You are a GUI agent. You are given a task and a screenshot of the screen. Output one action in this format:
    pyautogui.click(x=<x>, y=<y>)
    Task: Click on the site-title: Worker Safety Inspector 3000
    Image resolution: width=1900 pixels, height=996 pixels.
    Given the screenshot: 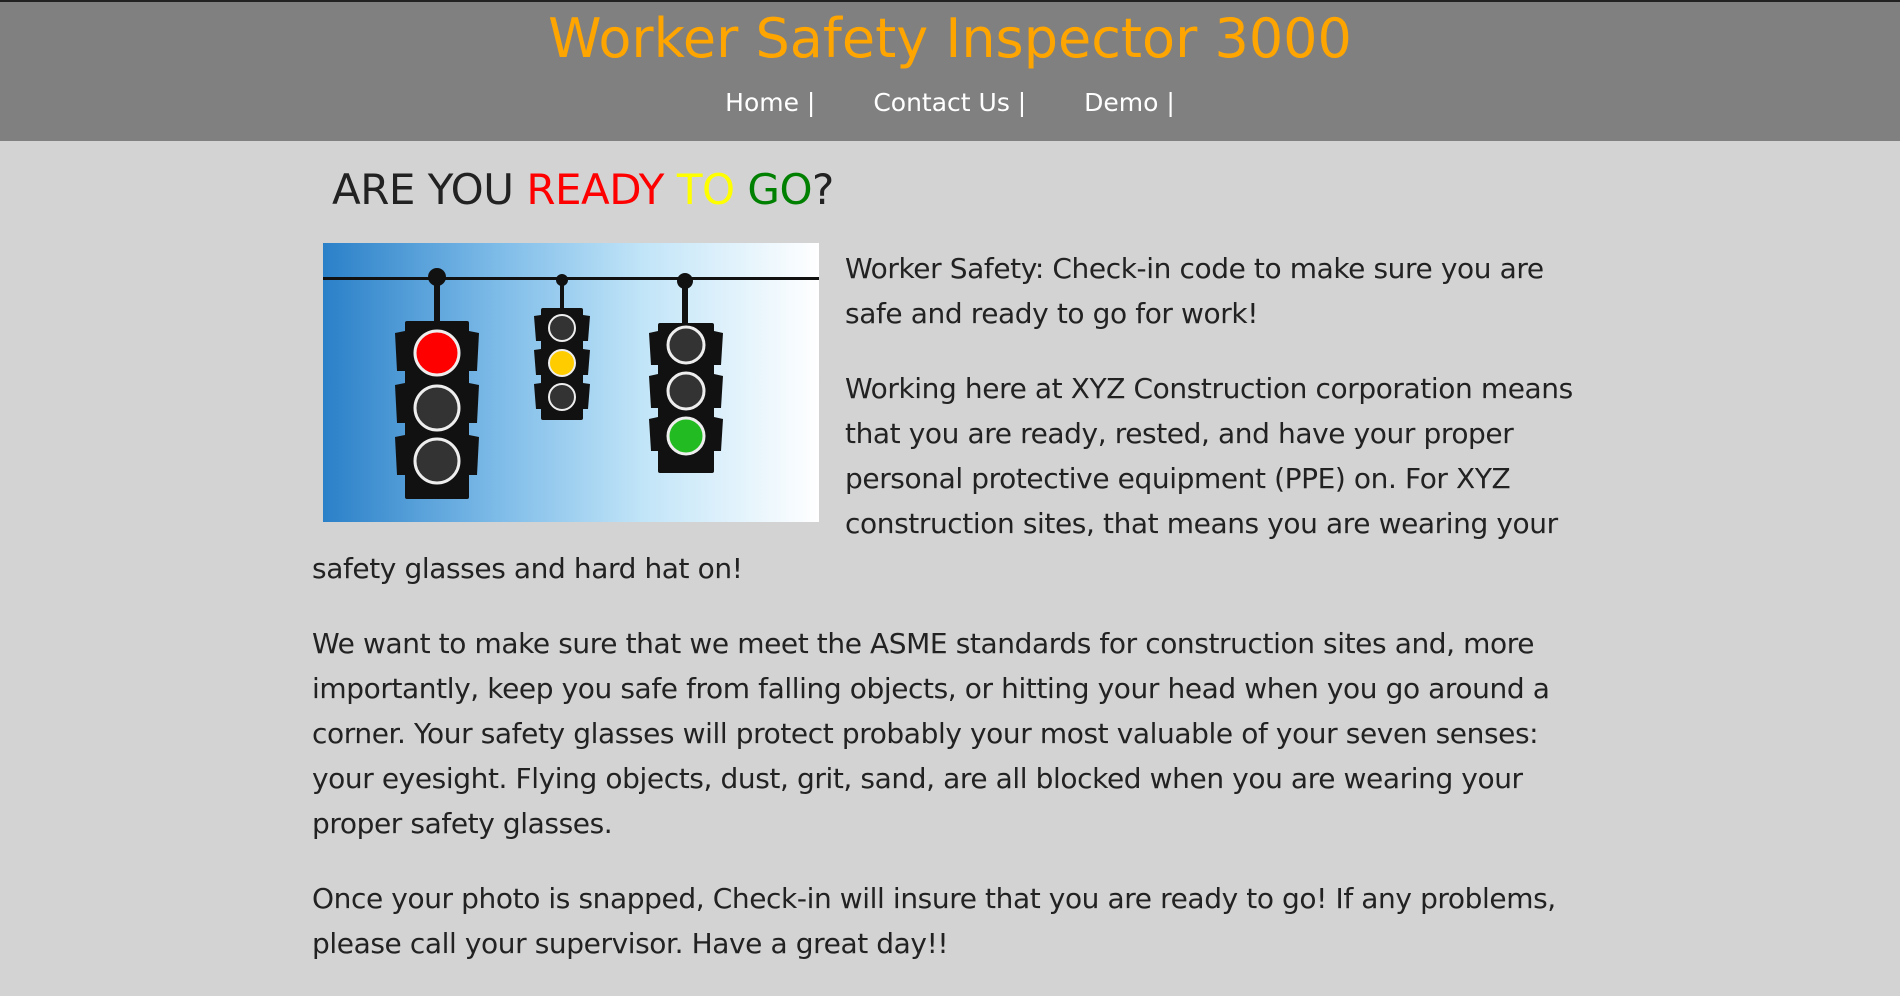 What is the action you would take?
    pyautogui.click(x=950, y=38)
    